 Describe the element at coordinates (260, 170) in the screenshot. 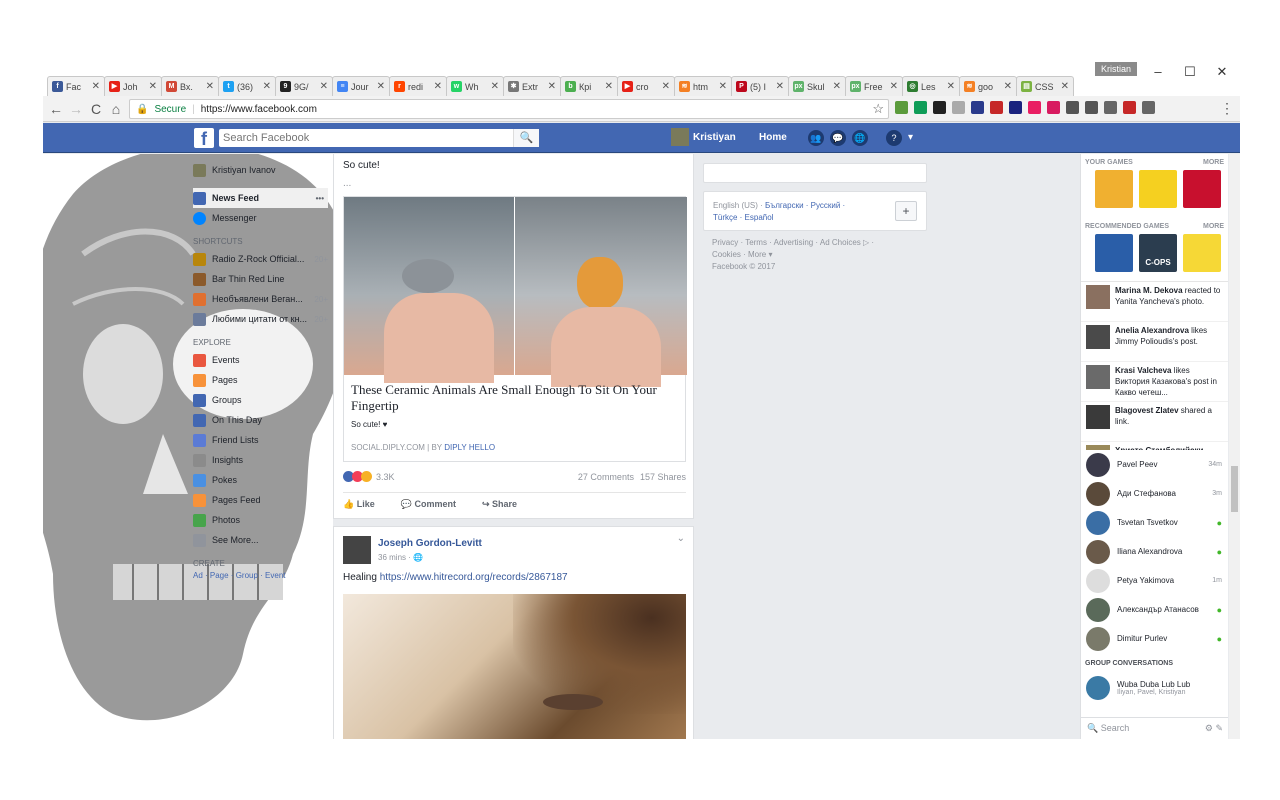

I see `profile-nav-item: Kristiyan Ivanov` at that location.